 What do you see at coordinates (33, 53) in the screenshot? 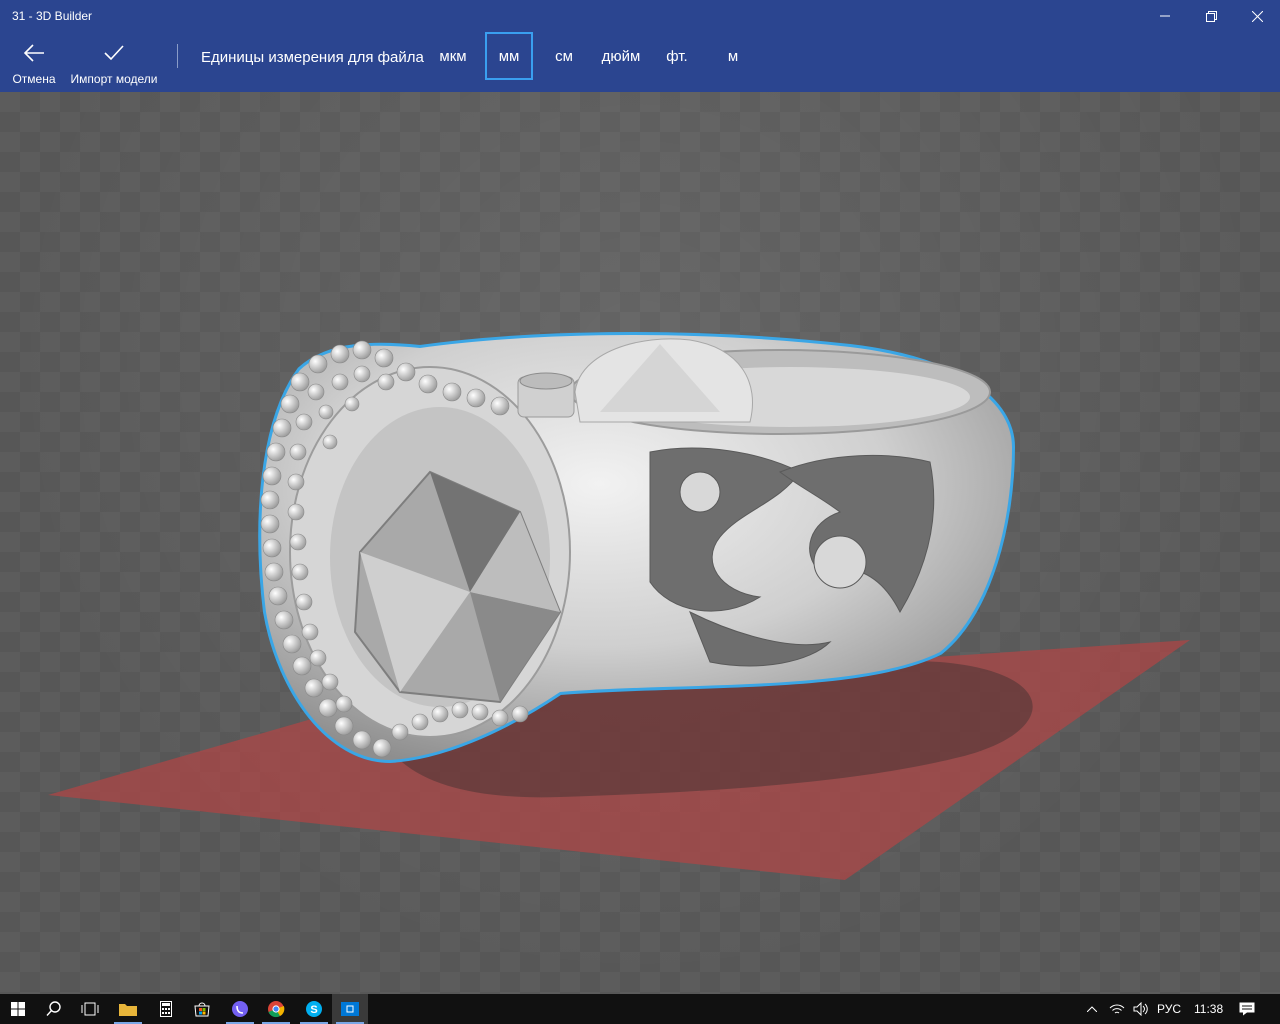
I see `back-arrow-icon` at bounding box center [33, 53].